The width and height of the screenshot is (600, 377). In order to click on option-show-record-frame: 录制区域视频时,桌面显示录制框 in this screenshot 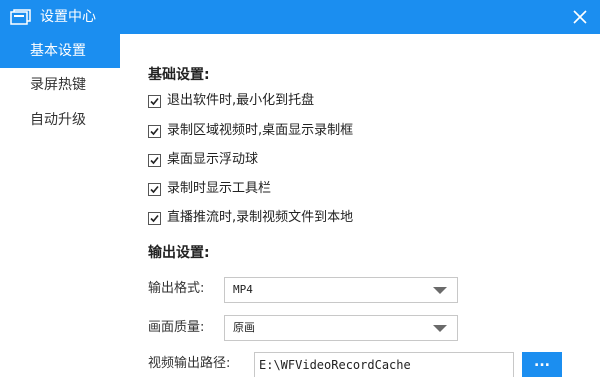, I will do `click(250, 131)`.